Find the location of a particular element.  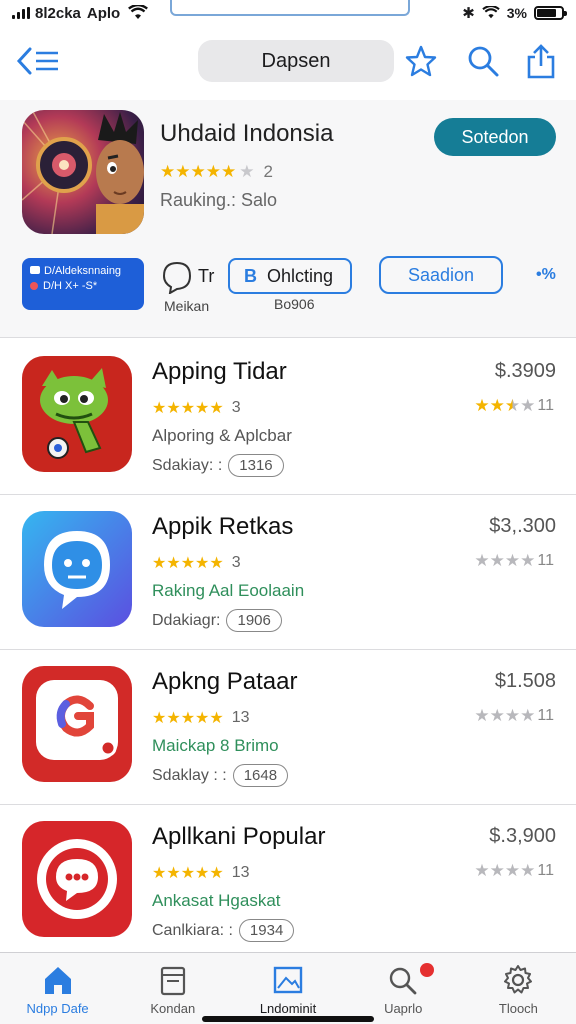

back-list-button is located at coordinates (41, 61).